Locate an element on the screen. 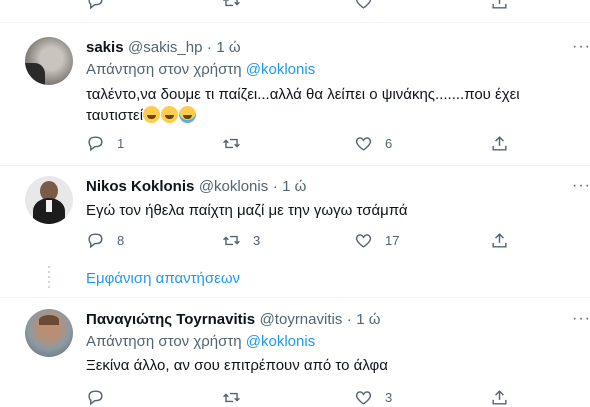  handle: @toyrnavitis is located at coordinates (301, 319).